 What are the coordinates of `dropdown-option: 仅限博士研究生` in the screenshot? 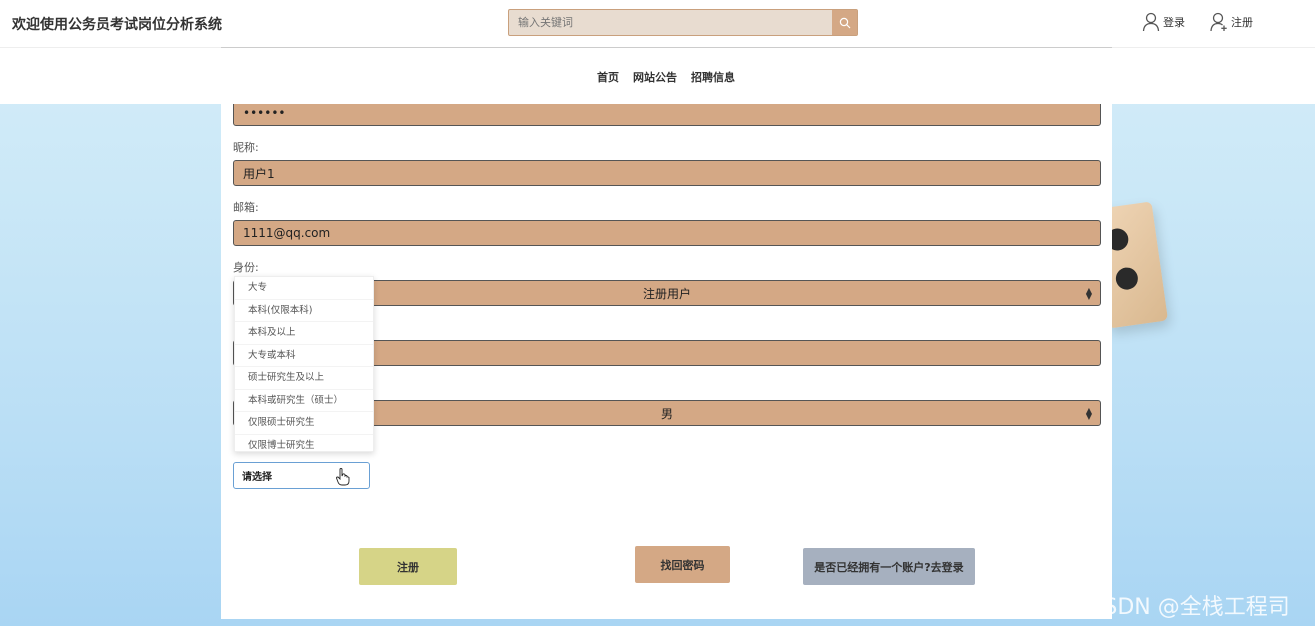 It's located at (304, 443).